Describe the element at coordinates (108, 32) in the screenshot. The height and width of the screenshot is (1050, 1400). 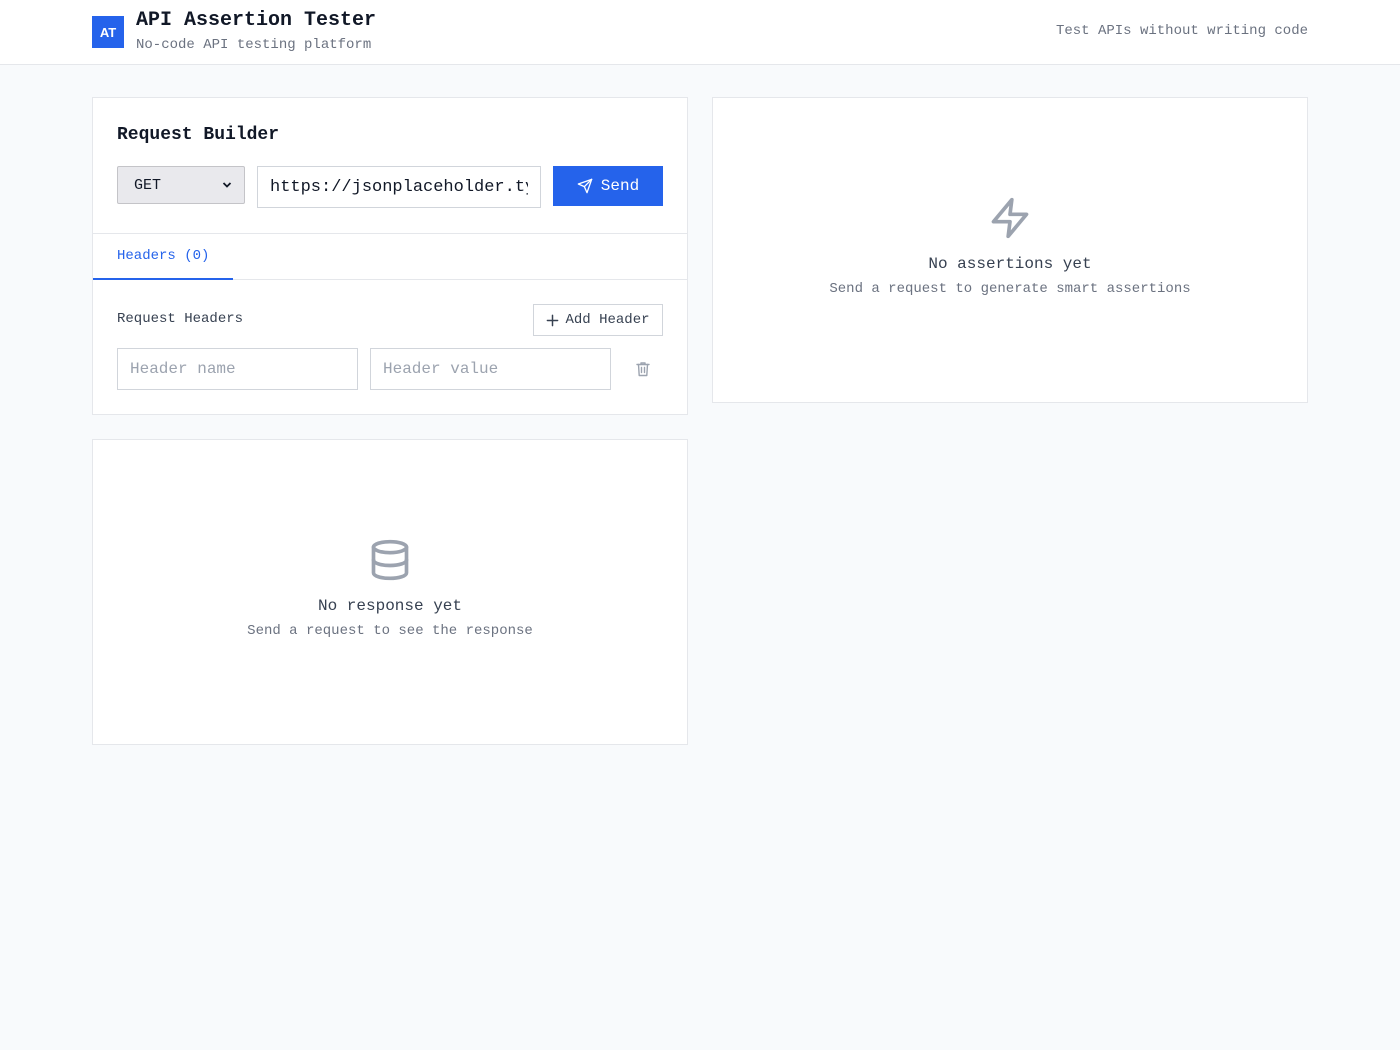
I see `app-logo: AT` at that location.